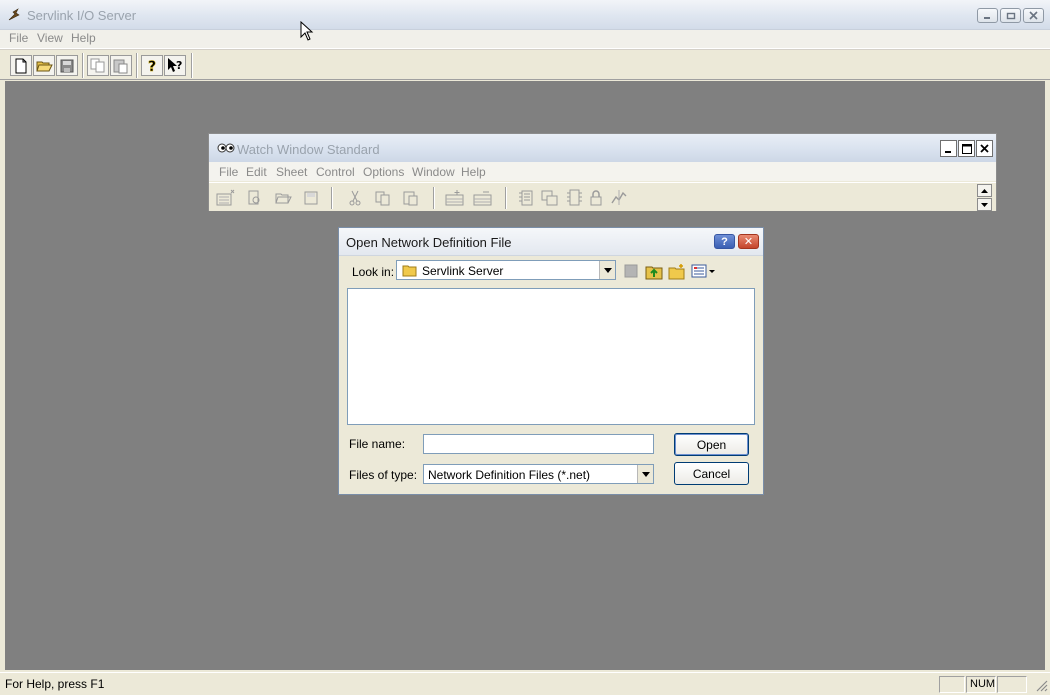 The width and height of the screenshot is (1050, 695). What do you see at coordinates (645, 474) in the screenshot?
I see `files-of-type-dropdown-button` at bounding box center [645, 474].